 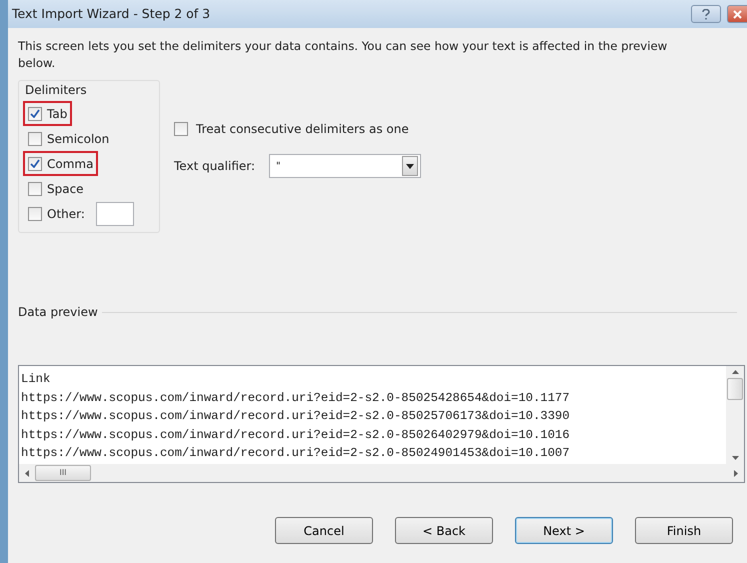 What do you see at coordinates (296, 435) in the screenshot?
I see `preview-line: https://www.scopus.com/inward/record.uri?eid=2-s2.0-85026402979&doi=10.1016` at bounding box center [296, 435].